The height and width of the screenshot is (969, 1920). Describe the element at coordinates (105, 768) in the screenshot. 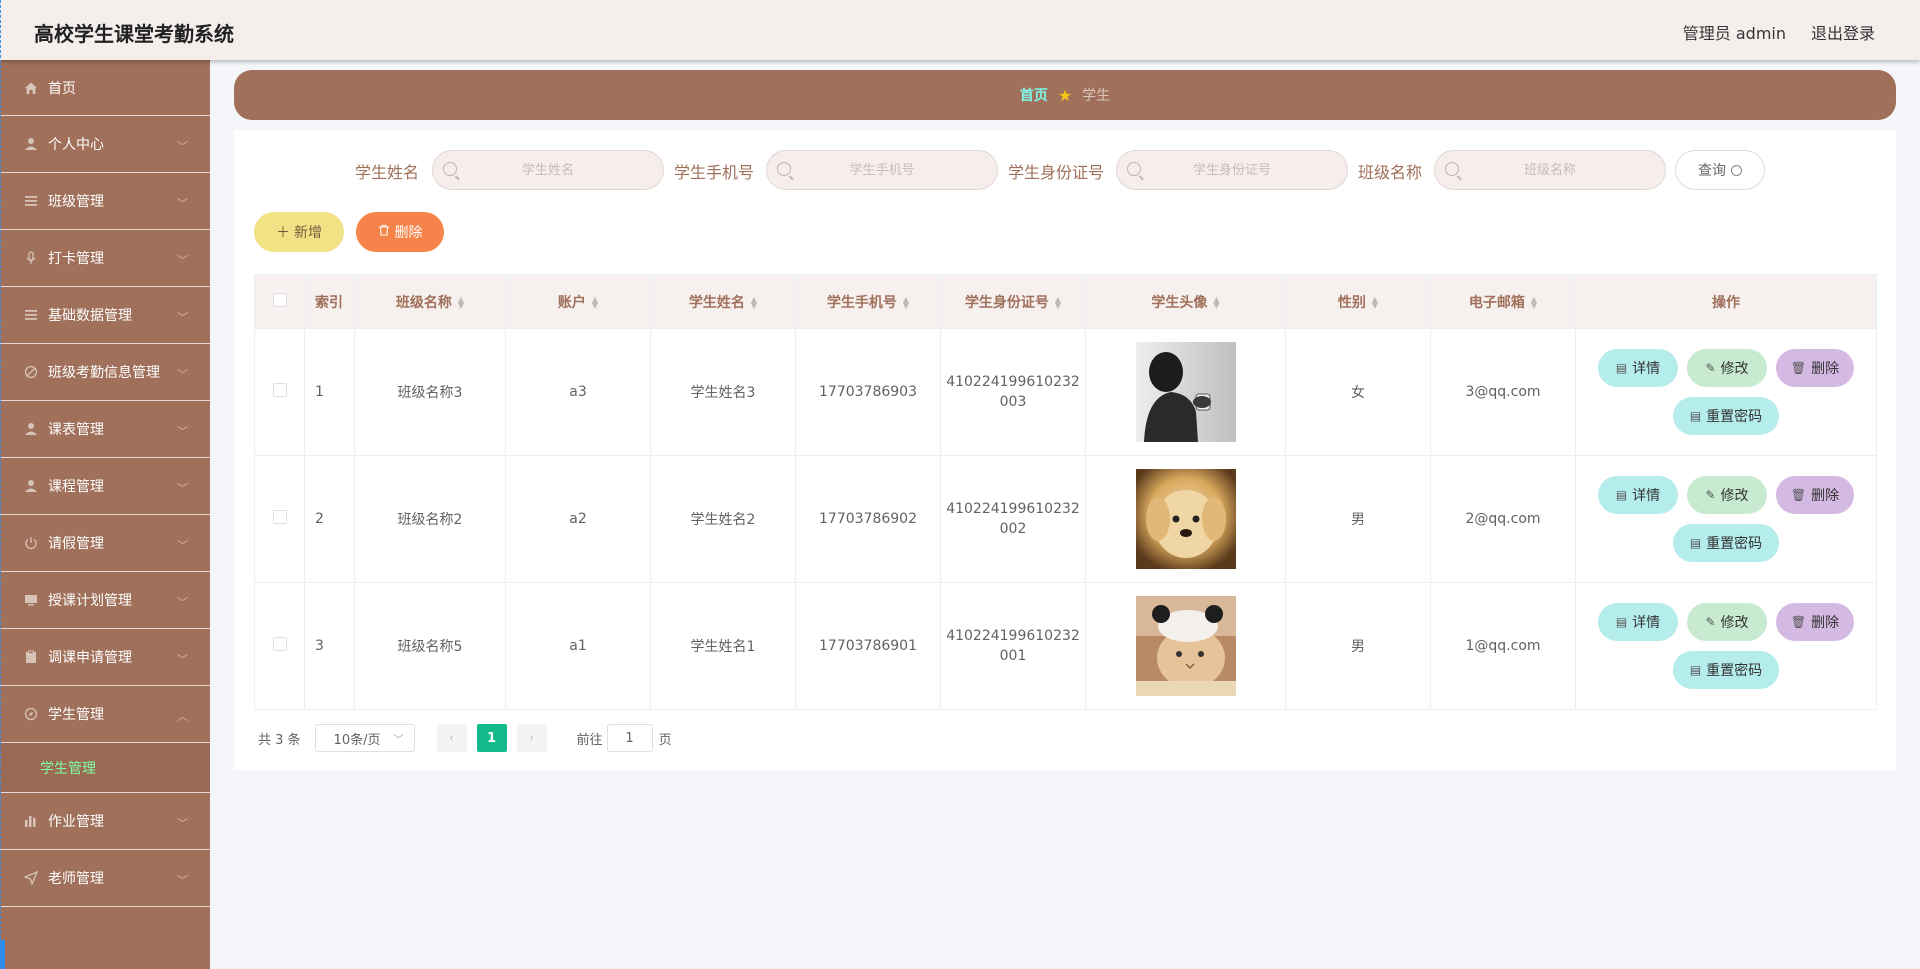

I see `sidebar-subitem-student-management: 学生管理` at that location.